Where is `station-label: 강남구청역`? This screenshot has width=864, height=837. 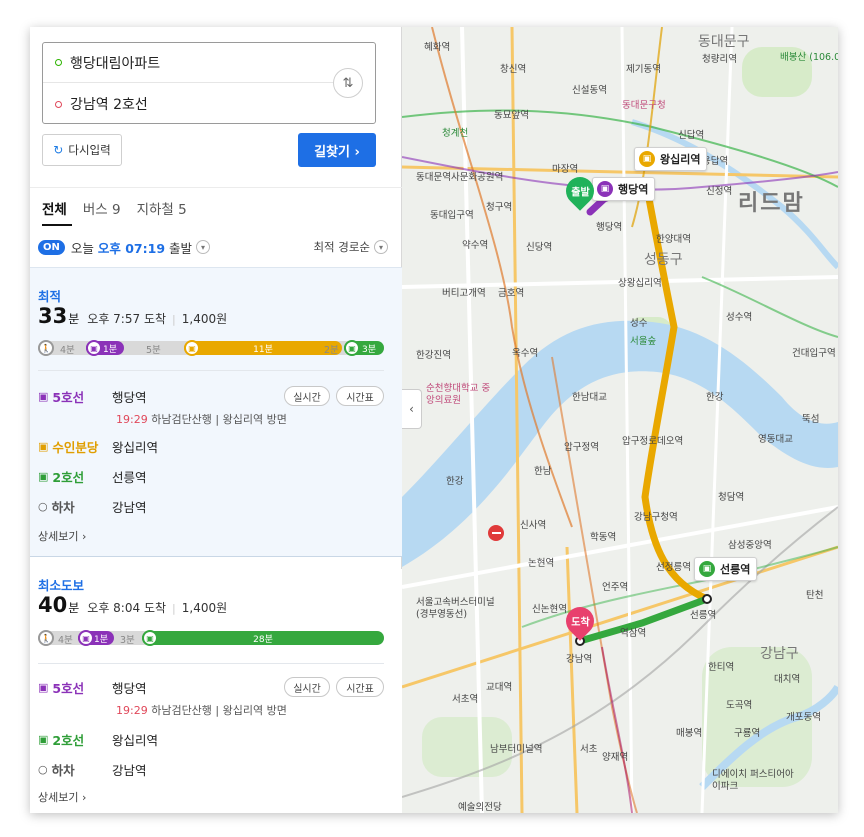
station-label: 강남구청역 is located at coordinates (656, 517).